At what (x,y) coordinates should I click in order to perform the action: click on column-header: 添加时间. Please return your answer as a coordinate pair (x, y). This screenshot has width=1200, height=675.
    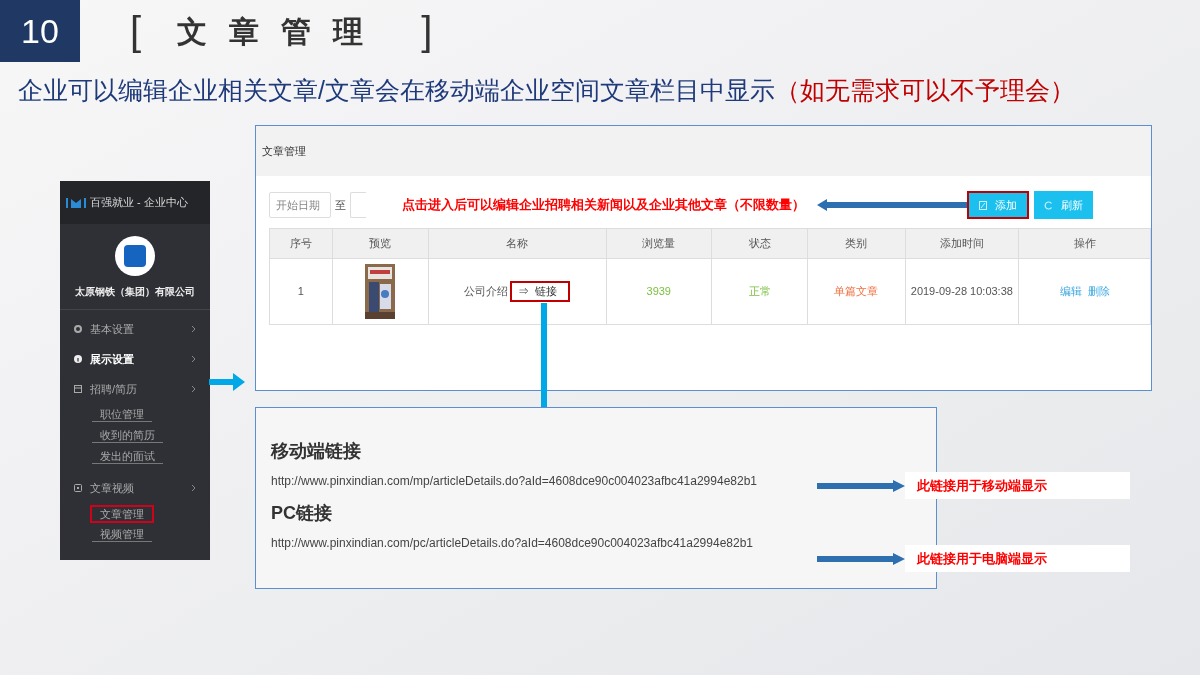
    Looking at the image, I should click on (962, 243).